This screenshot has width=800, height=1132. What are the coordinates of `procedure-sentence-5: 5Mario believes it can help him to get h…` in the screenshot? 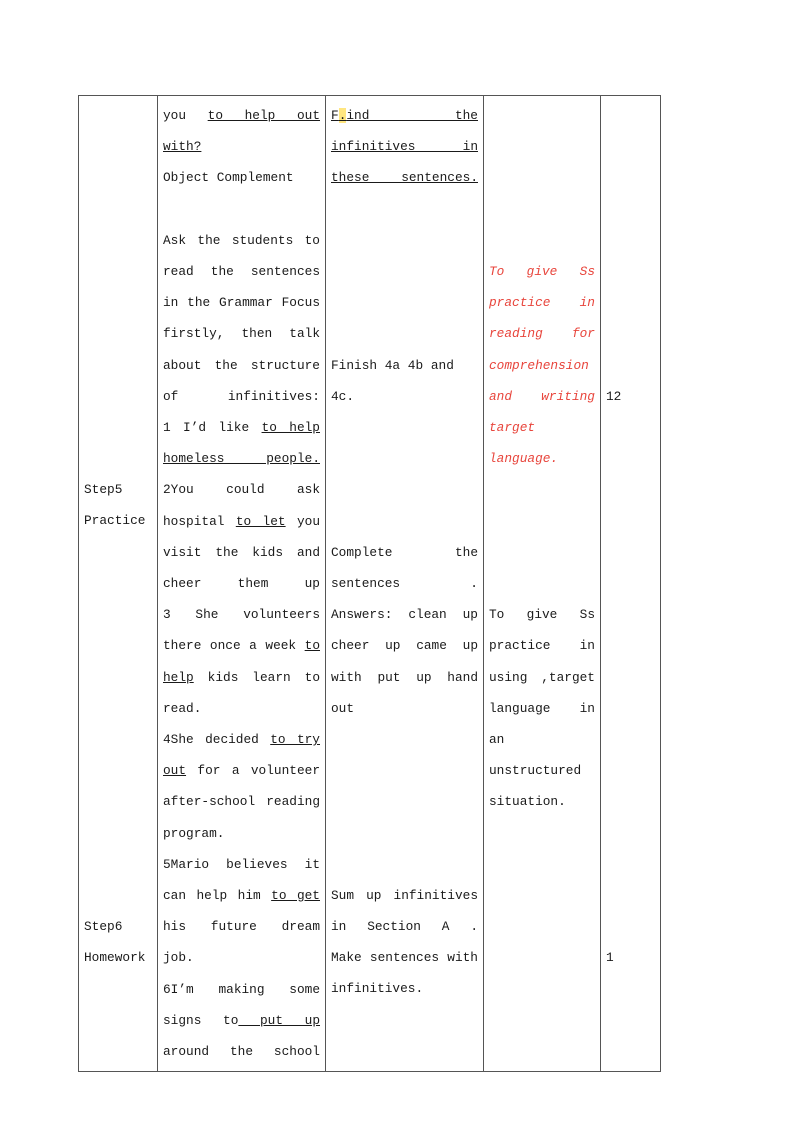 It's located at (241, 911).